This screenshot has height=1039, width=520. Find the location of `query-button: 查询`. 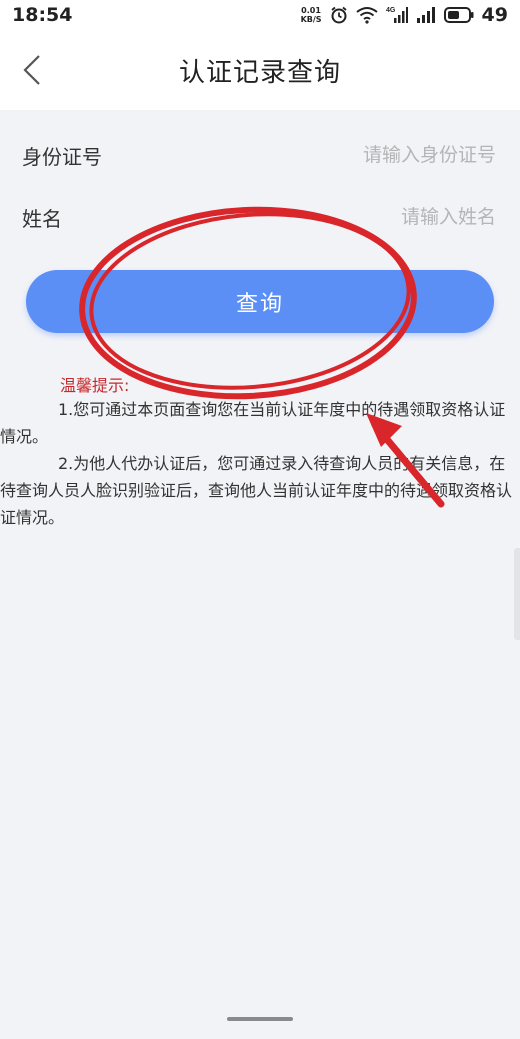

query-button: 查询 is located at coordinates (260, 301).